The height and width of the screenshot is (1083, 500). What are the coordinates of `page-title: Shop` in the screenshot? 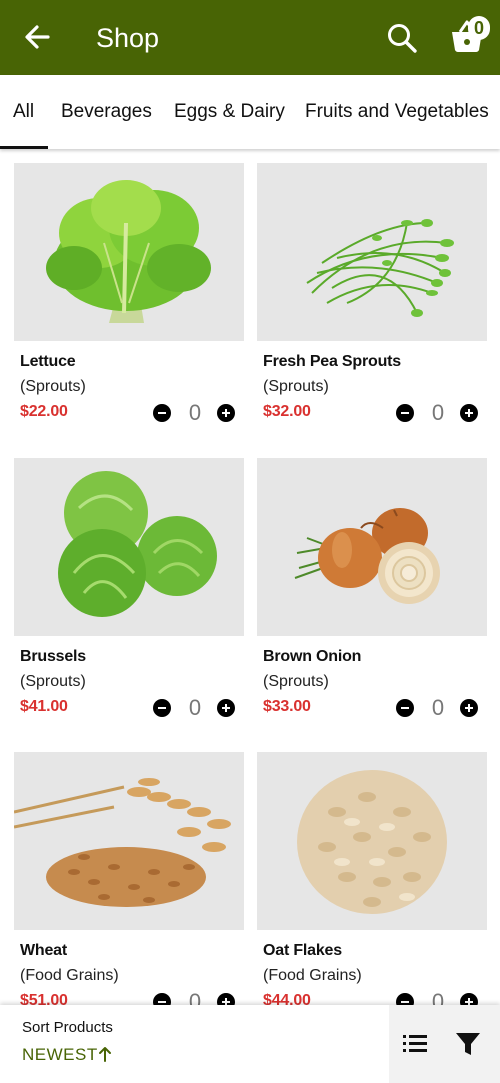 It's located at (128, 38).